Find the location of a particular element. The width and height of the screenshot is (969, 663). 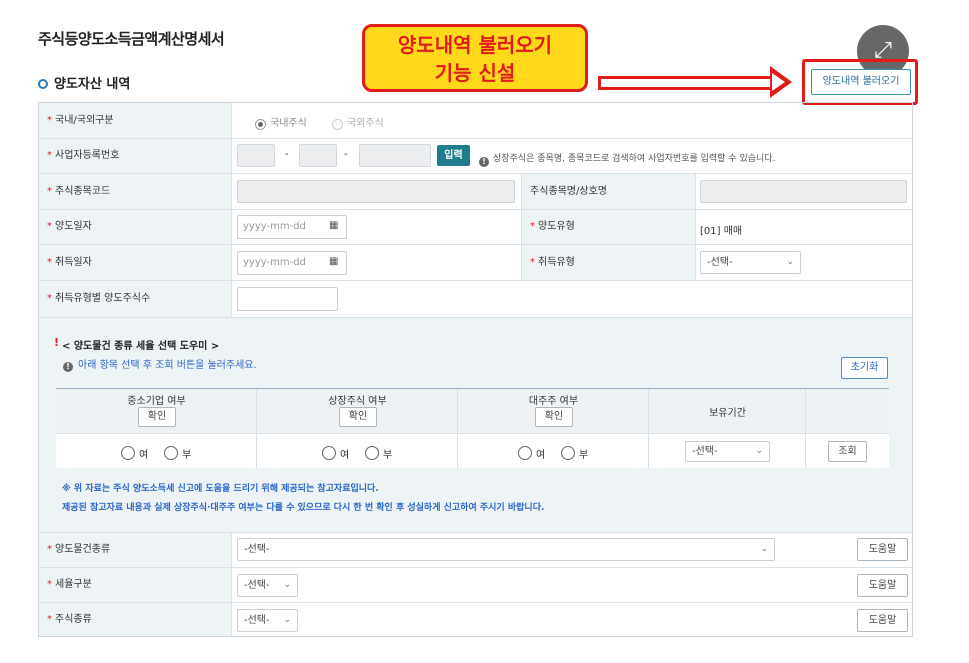

sme-yes-radio is located at coordinates (128, 454).